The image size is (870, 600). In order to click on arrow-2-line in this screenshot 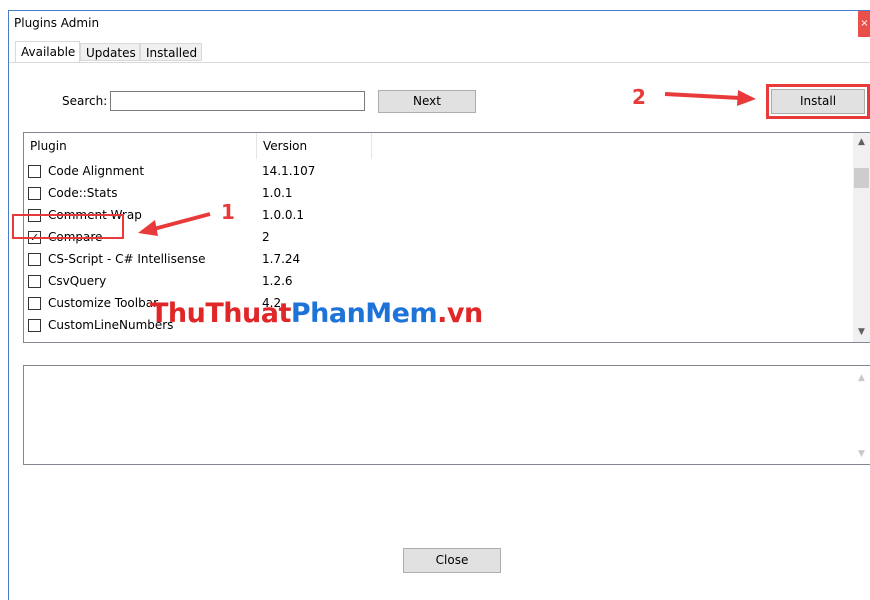, I will do `click(702, 96)`.